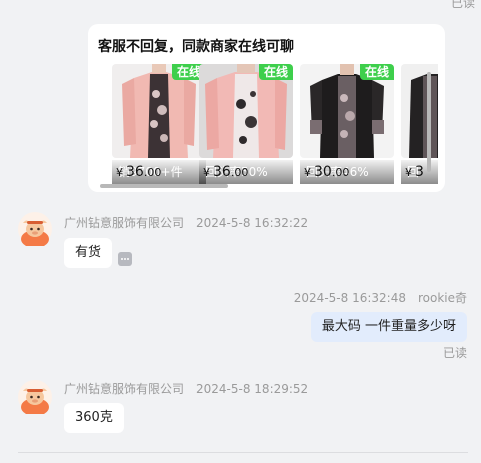  What do you see at coordinates (186, 388) in the screenshot?
I see `message-meta: 广州钻意服饰有限公司 2024-5-8 18:29:52` at bounding box center [186, 388].